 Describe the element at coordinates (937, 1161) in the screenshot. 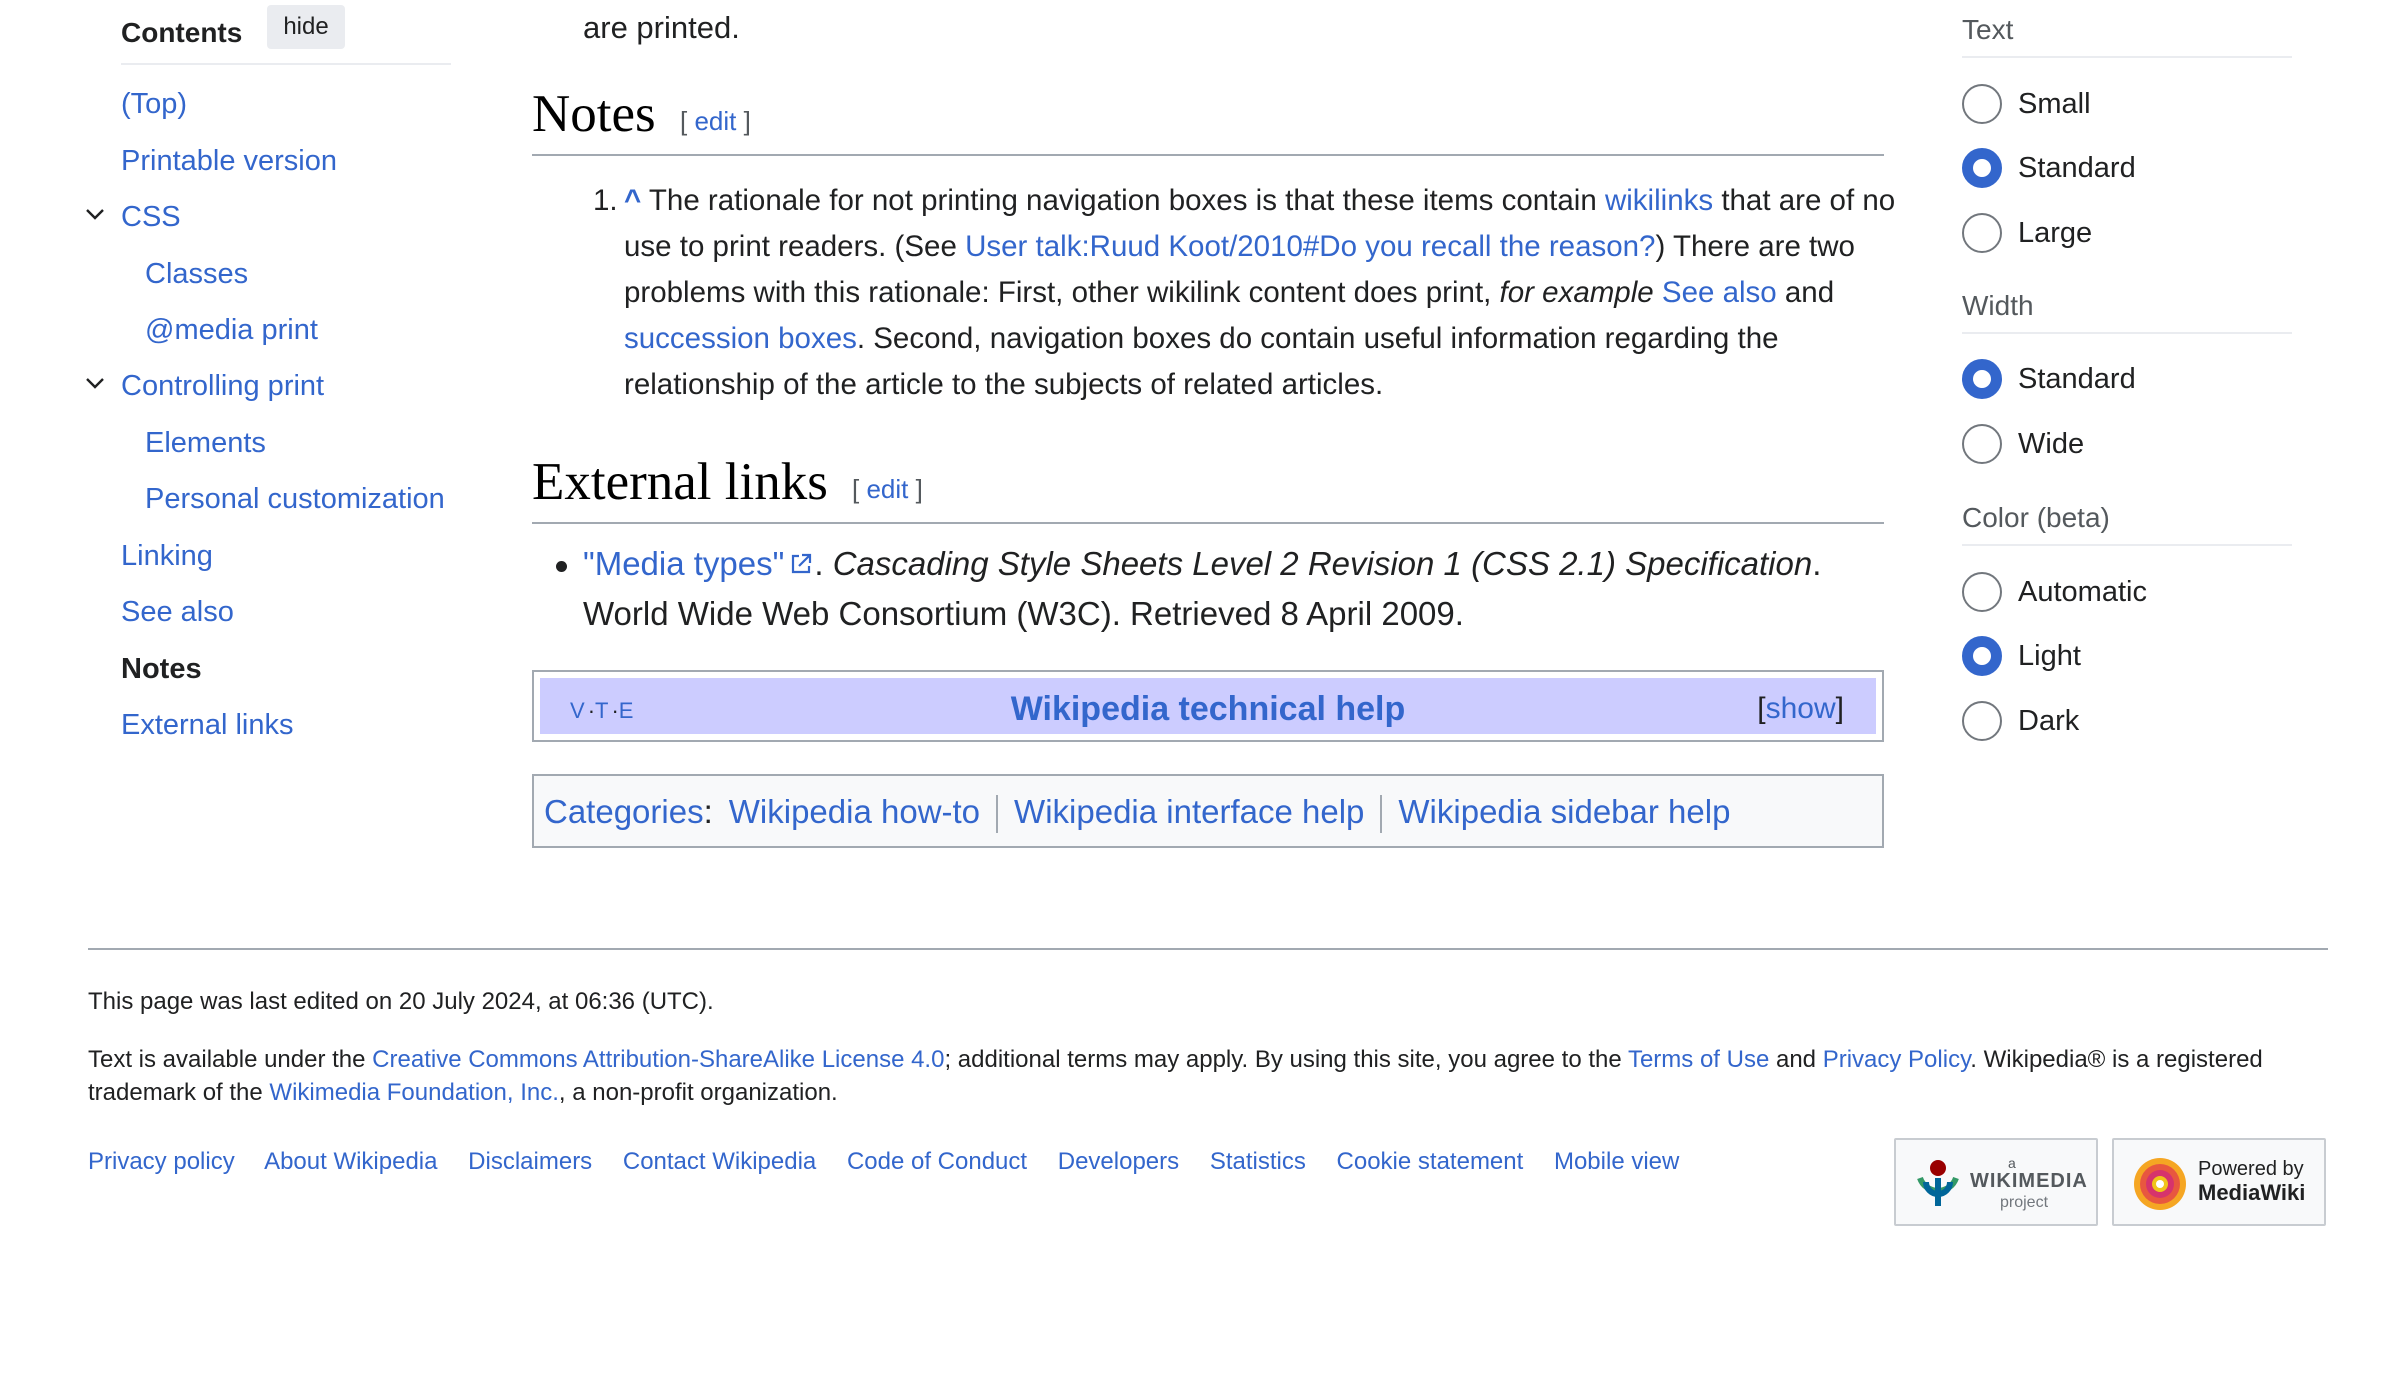

I see `footer-link-code-of-conduct: Code of Conduct` at that location.